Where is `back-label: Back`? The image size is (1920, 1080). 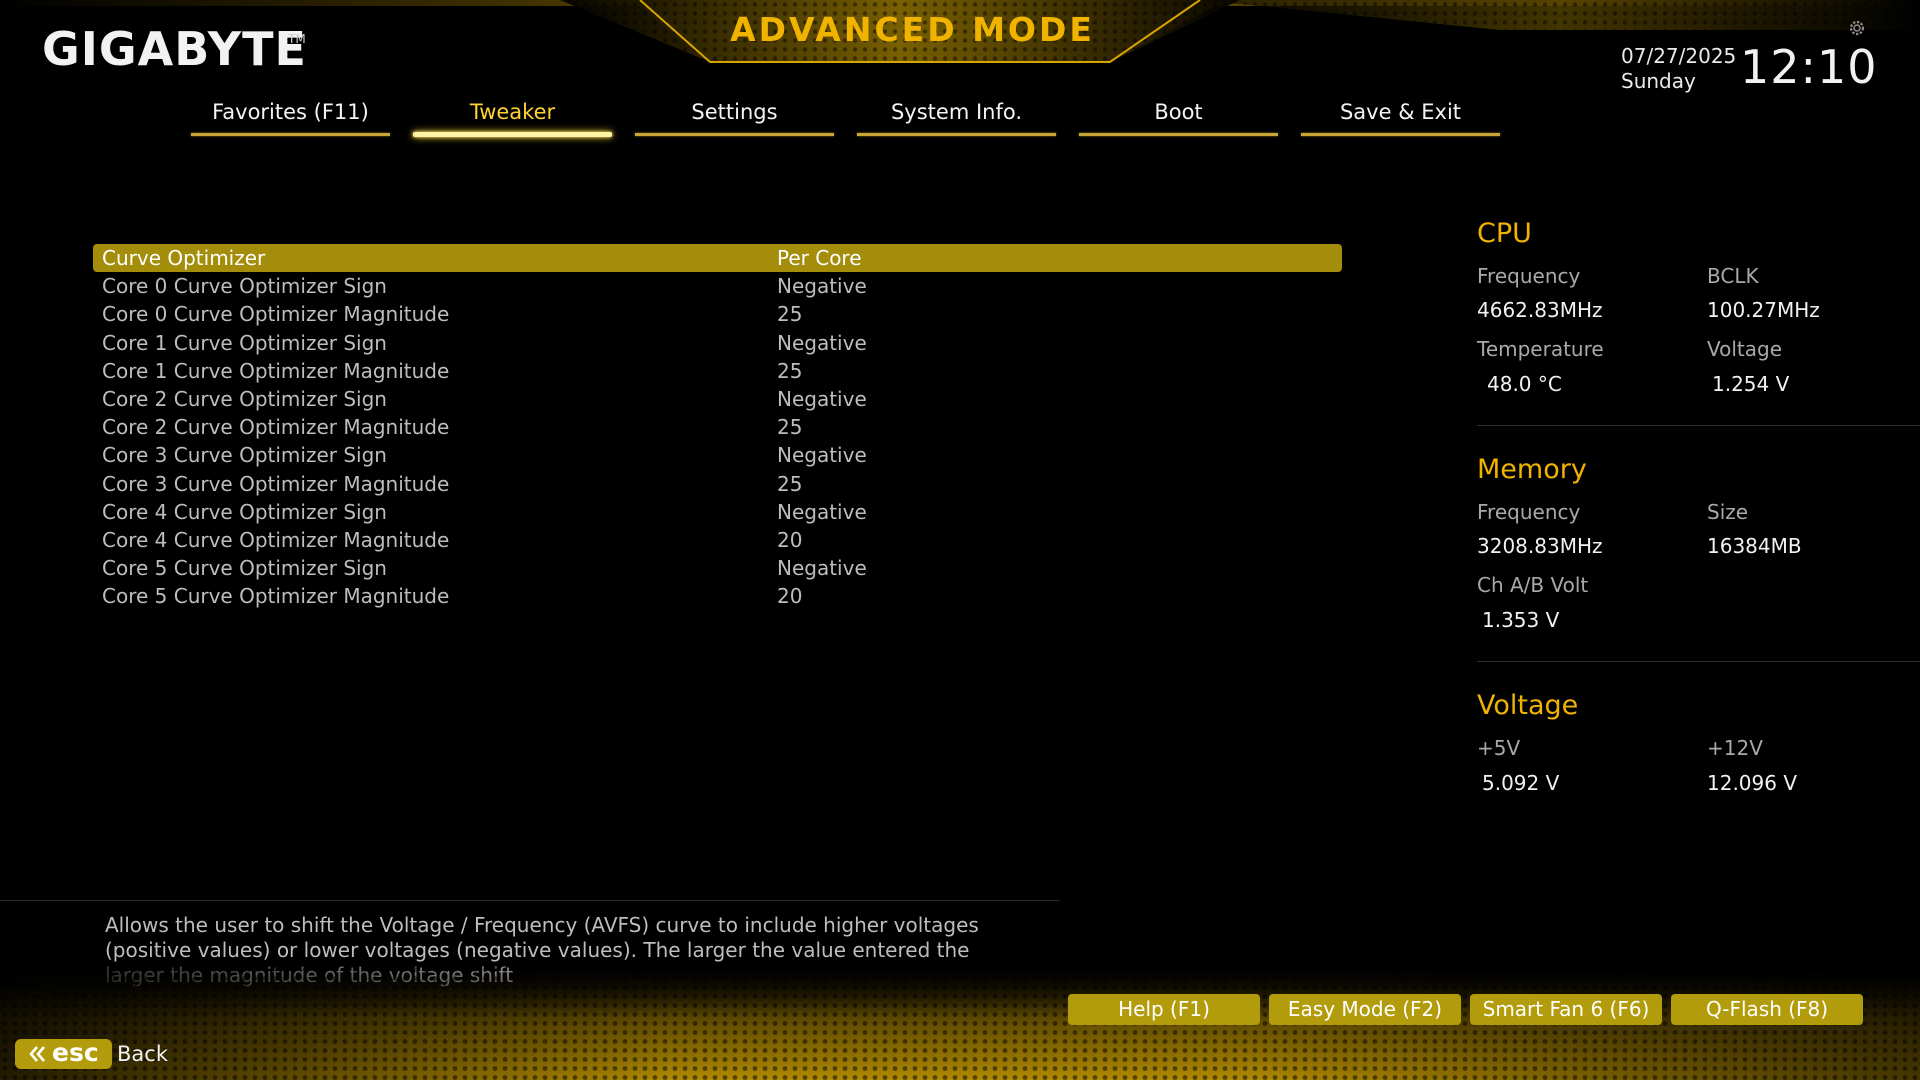
back-label: Back is located at coordinates (142, 1054).